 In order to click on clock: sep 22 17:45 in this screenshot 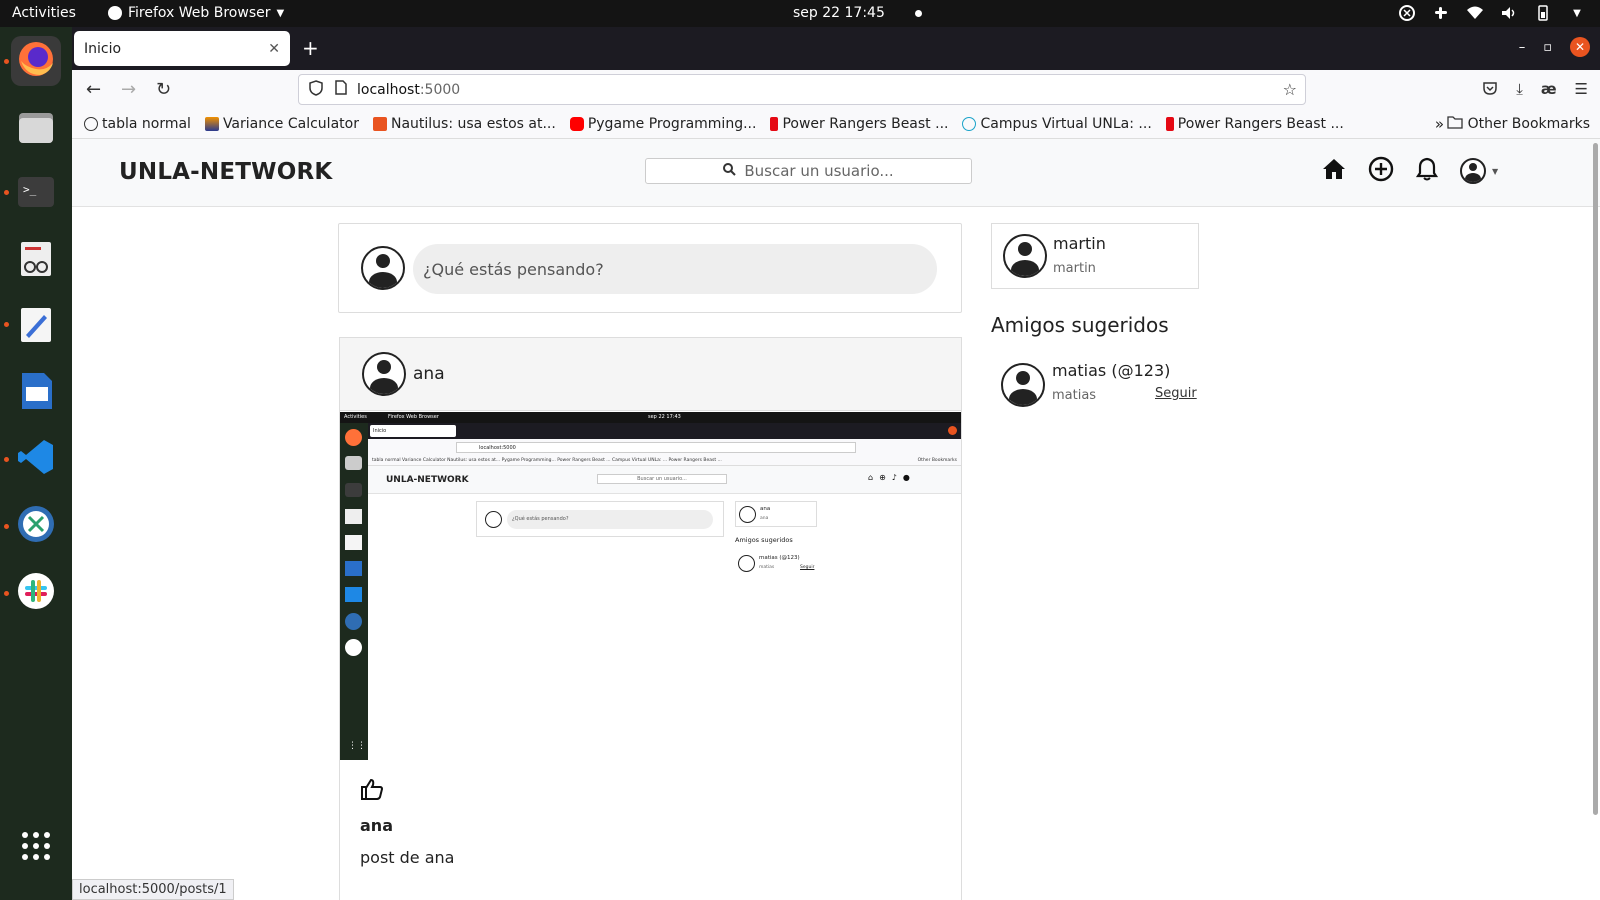, I will do `click(858, 13)`.